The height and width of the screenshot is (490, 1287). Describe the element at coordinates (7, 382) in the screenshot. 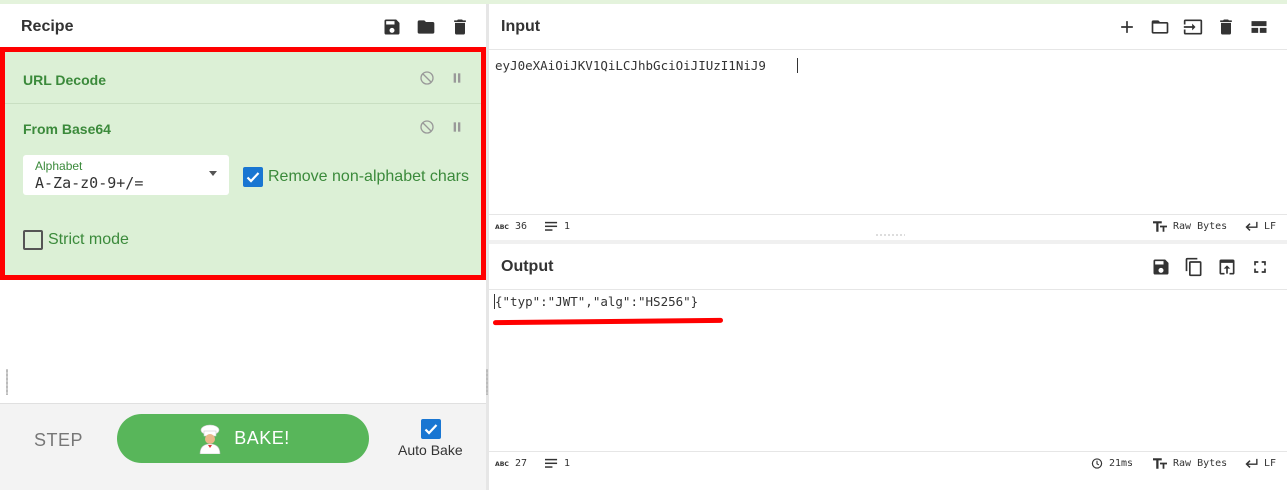

I see `resize-grip` at that location.